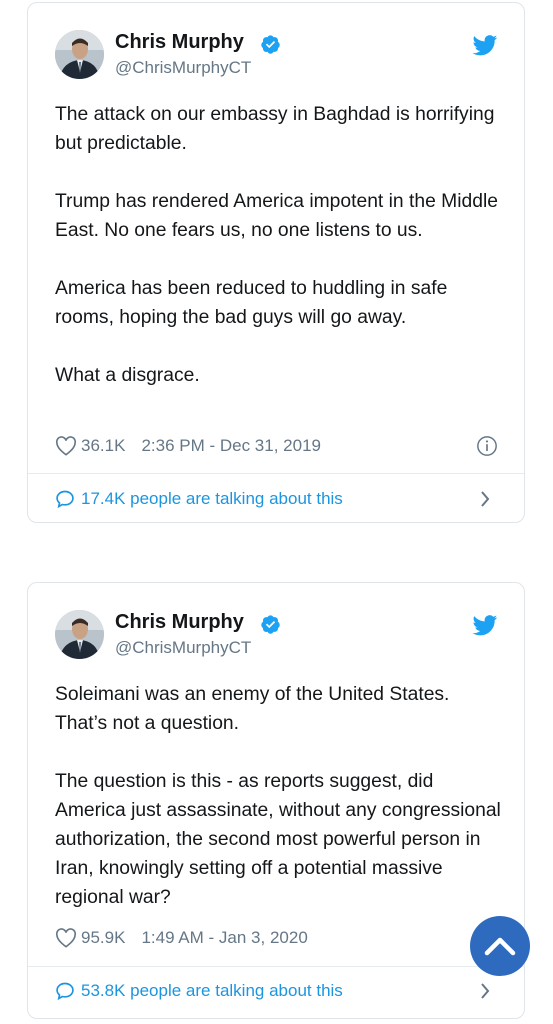  Describe the element at coordinates (212, 991) in the screenshot. I see `conversation-count: 53.8K people are talking about this` at that location.